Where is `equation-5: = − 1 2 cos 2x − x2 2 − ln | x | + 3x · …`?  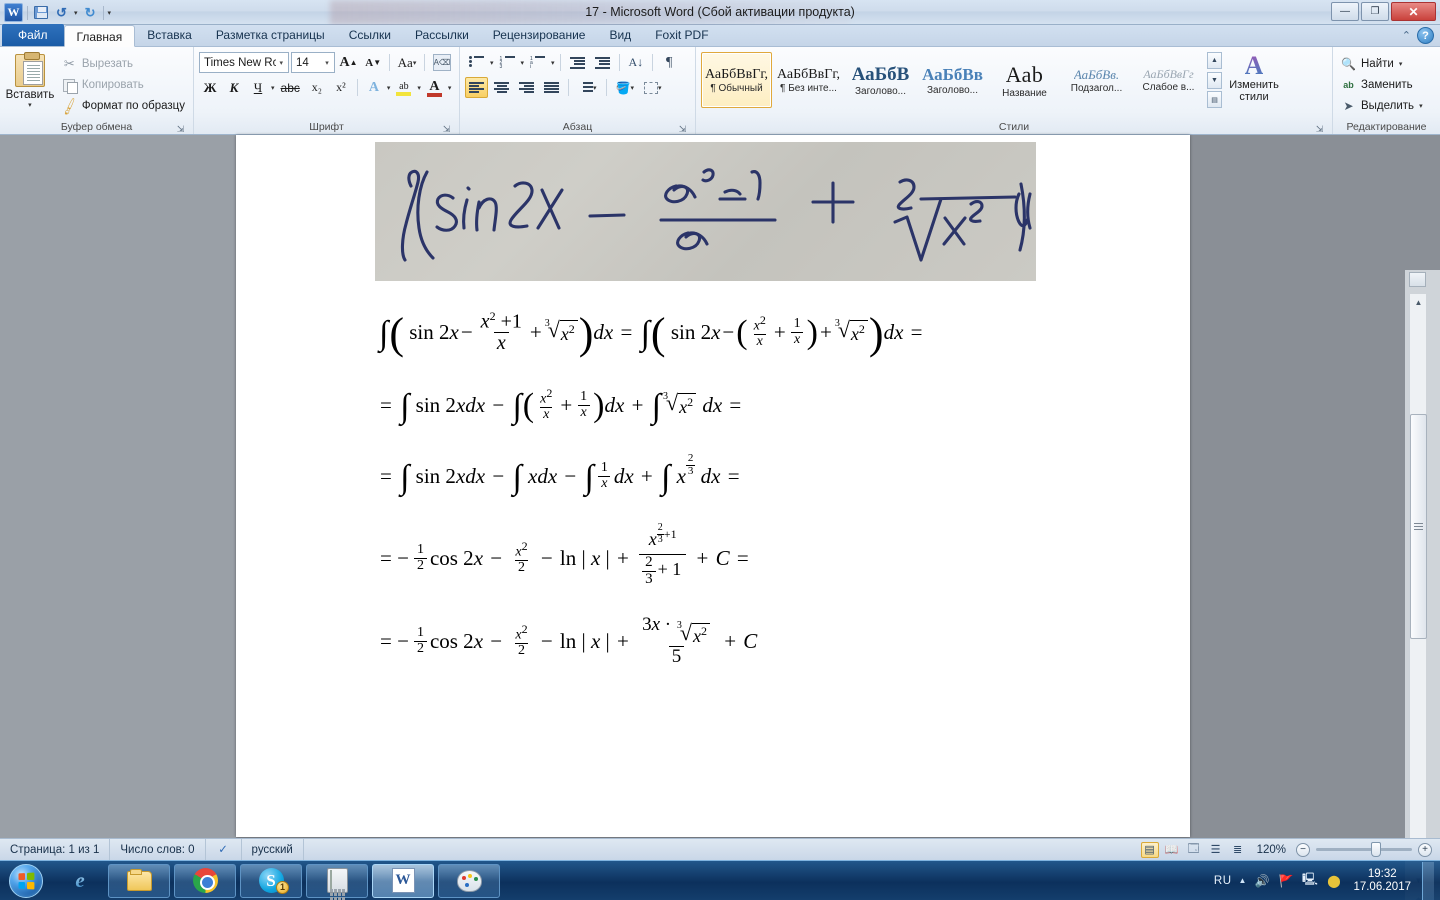 equation-5: = − 1 2 cos 2x − x2 2 − ln | x | + 3x · … is located at coordinates (713, 641).